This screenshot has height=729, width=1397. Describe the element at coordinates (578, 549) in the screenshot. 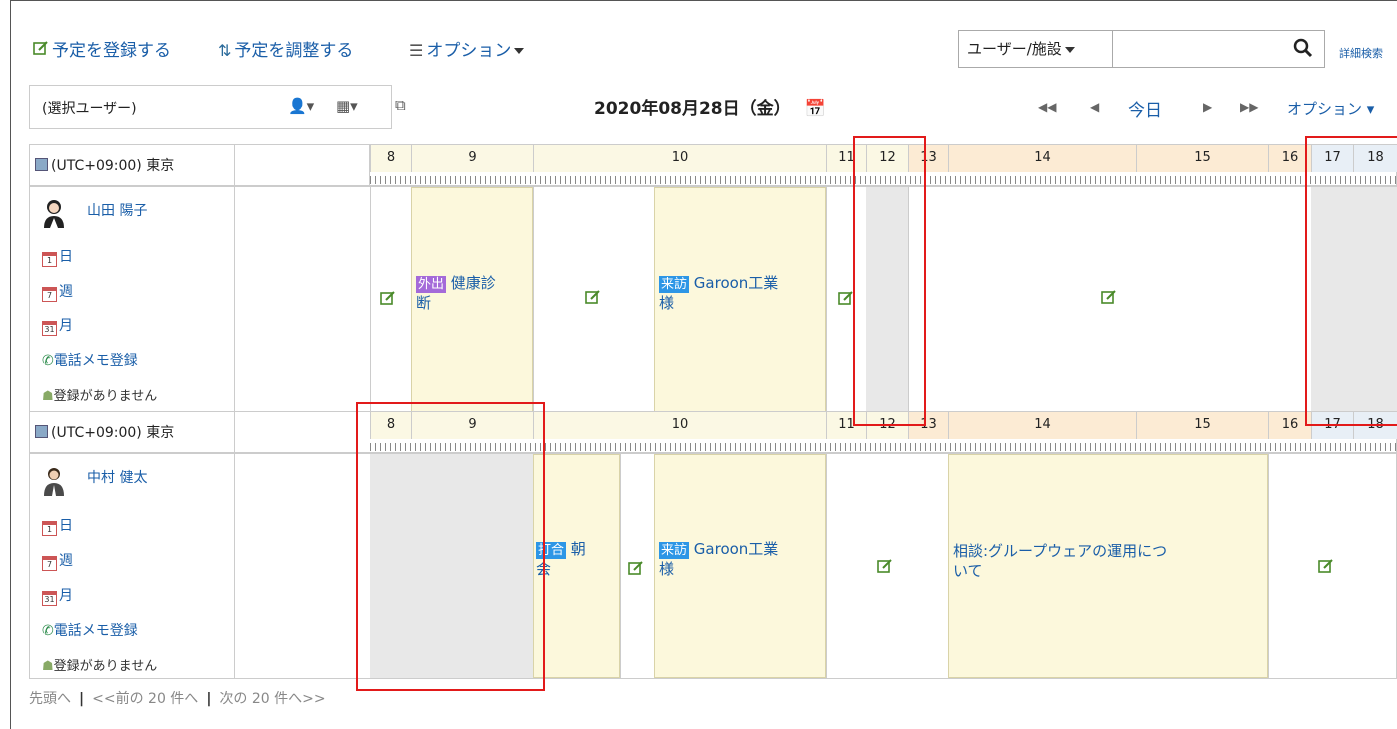

I see `event-title: 朝` at that location.